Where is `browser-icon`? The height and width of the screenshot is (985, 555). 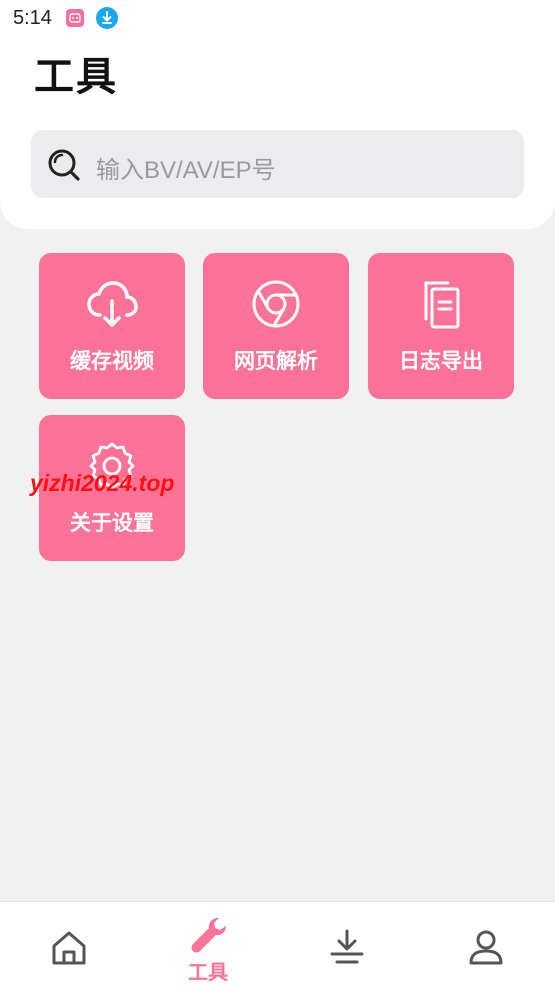 browser-icon is located at coordinates (276, 304).